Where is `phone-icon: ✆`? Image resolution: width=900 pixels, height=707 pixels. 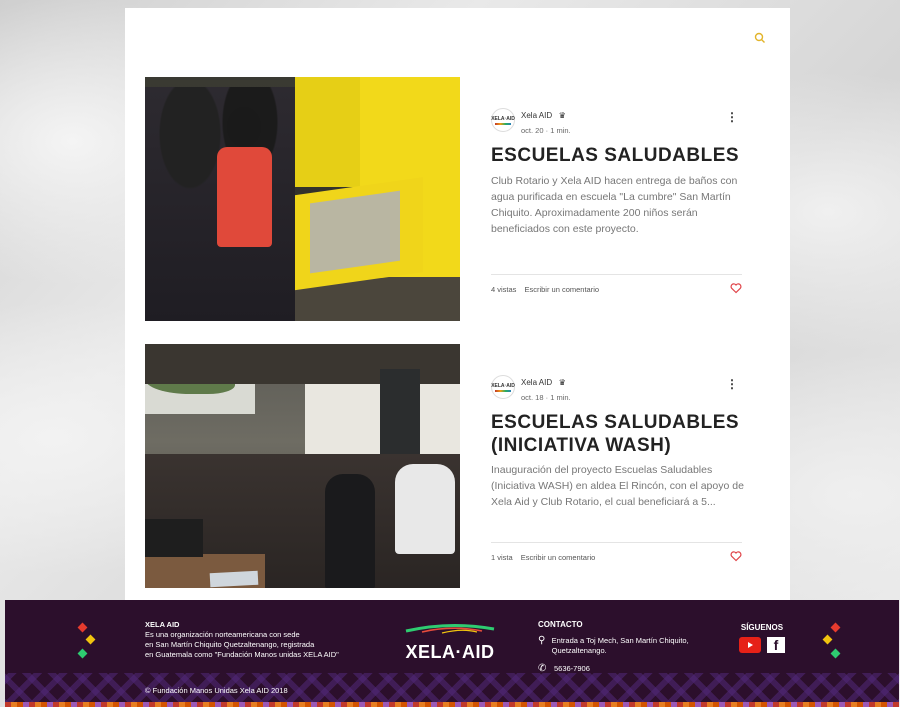
phone-icon: ✆ is located at coordinates (542, 668).